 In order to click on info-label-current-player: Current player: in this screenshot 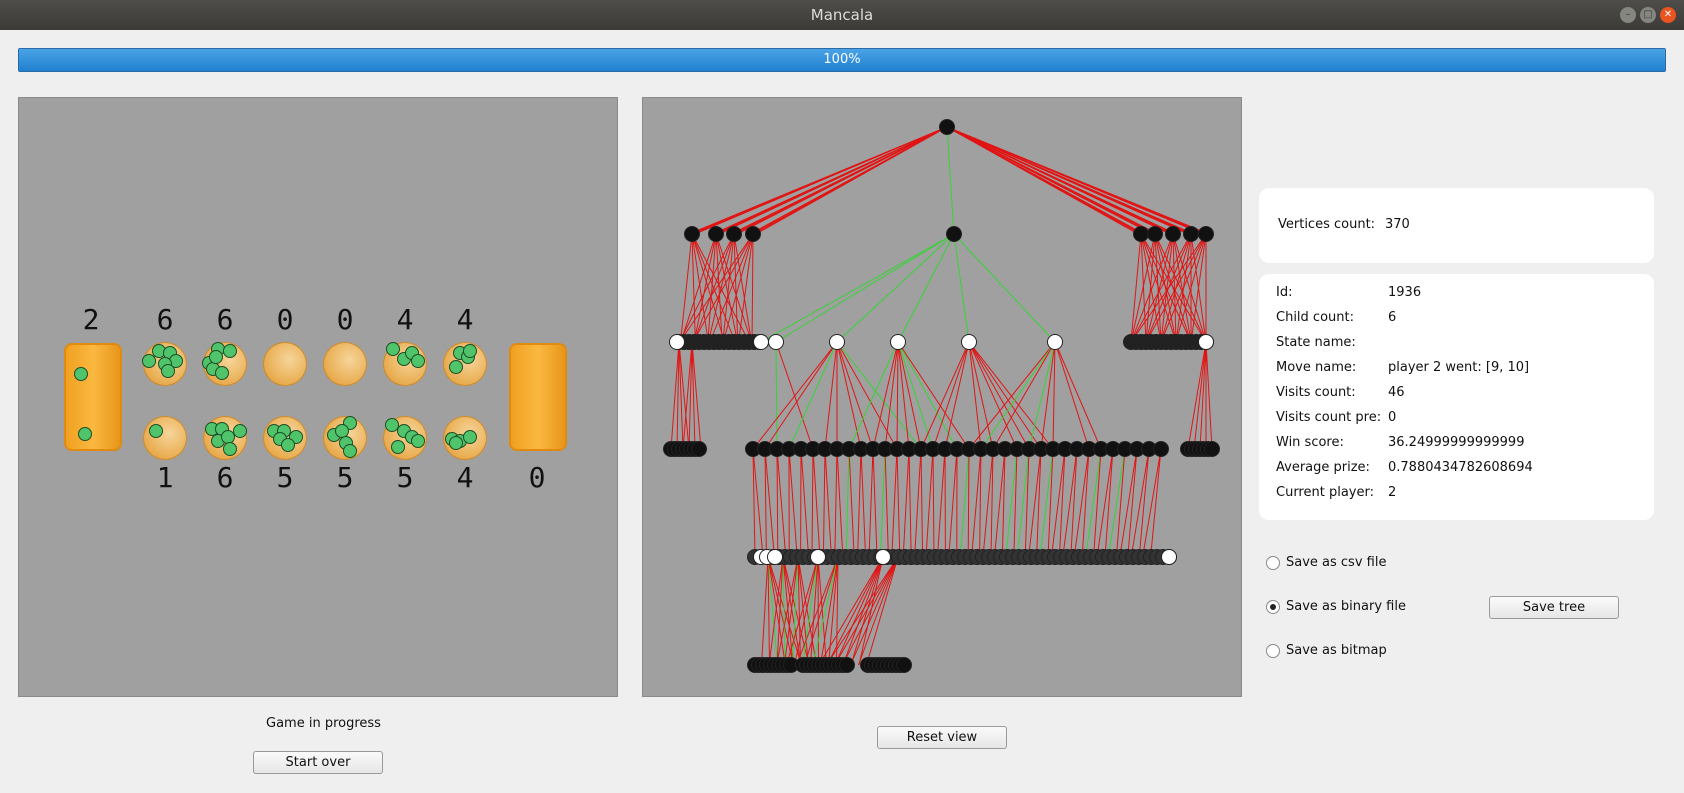, I will do `click(1325, 492)`.